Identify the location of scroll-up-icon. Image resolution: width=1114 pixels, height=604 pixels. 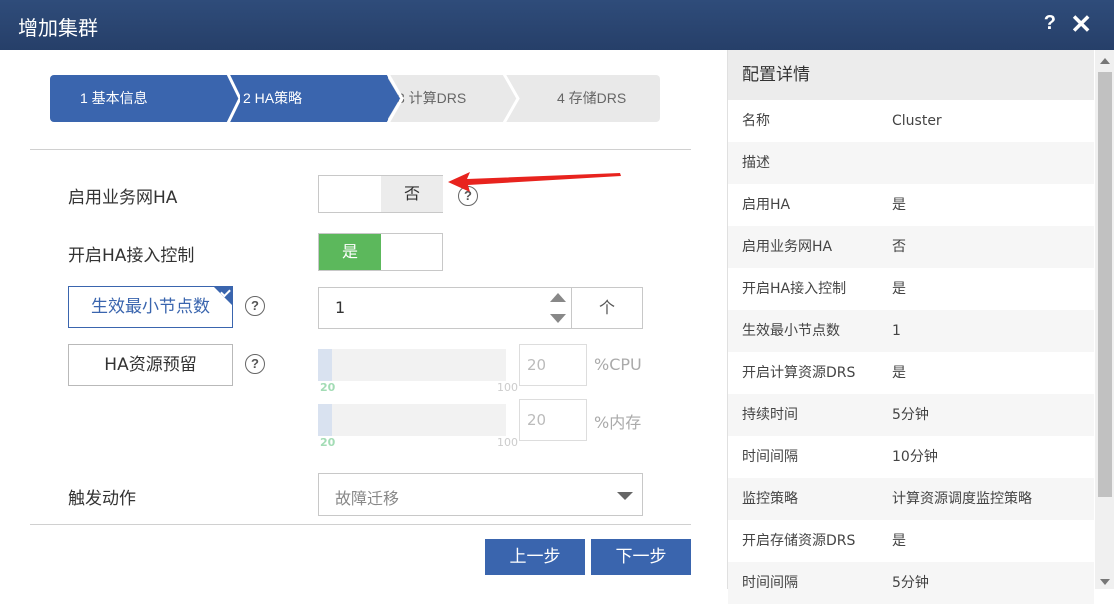
(1105, 61).